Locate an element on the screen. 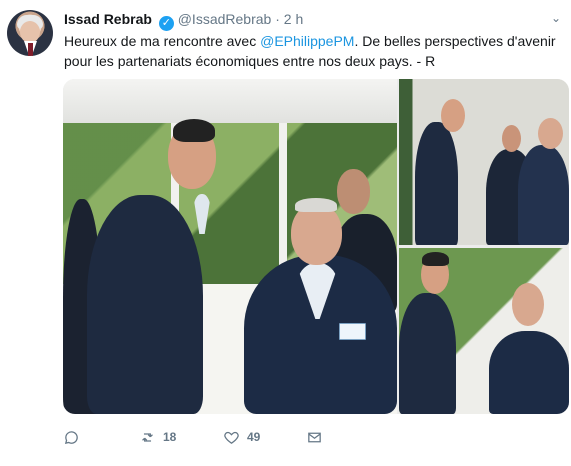 The height and width of the screenshot is (466, 571). reply-icon is located at coordinates (71, 437).